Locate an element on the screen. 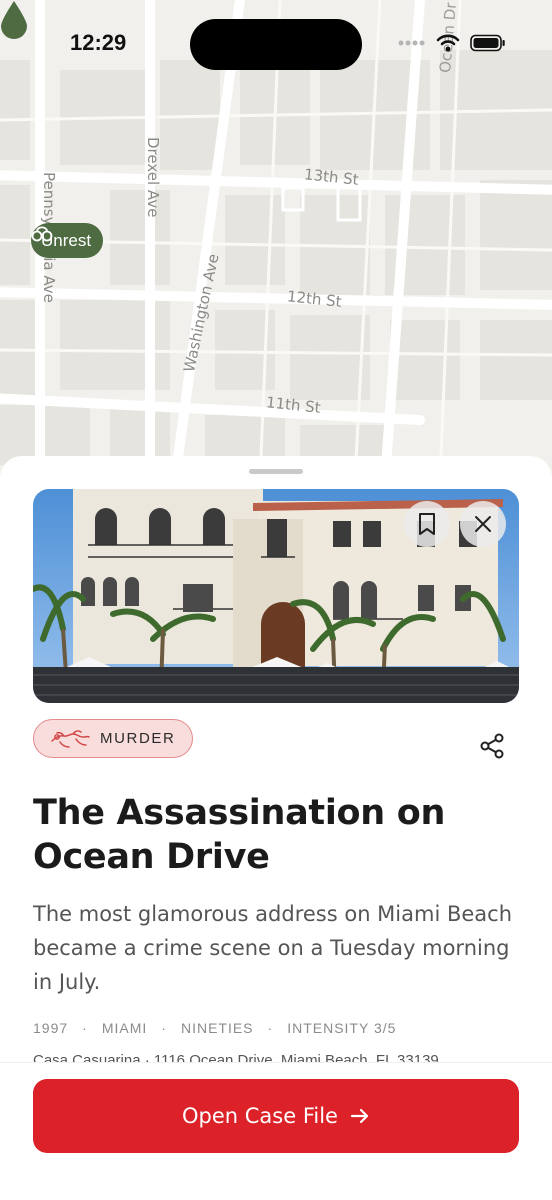 The width and height of the screenshot is (552, 1200). bookmark-button is located at coordinates (427, 524).